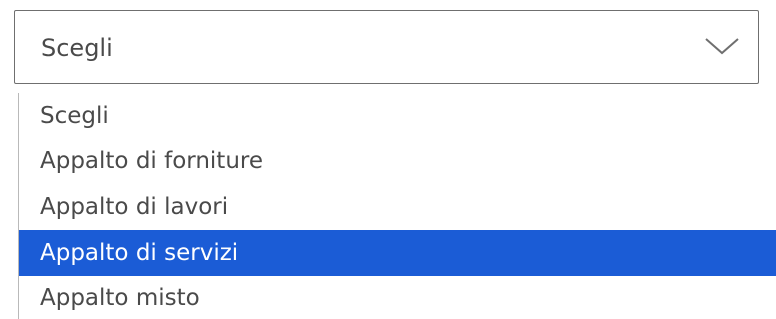 This screenshot has height=319, width=776. I want to click on select-value: Scegli, so click(77, 48).